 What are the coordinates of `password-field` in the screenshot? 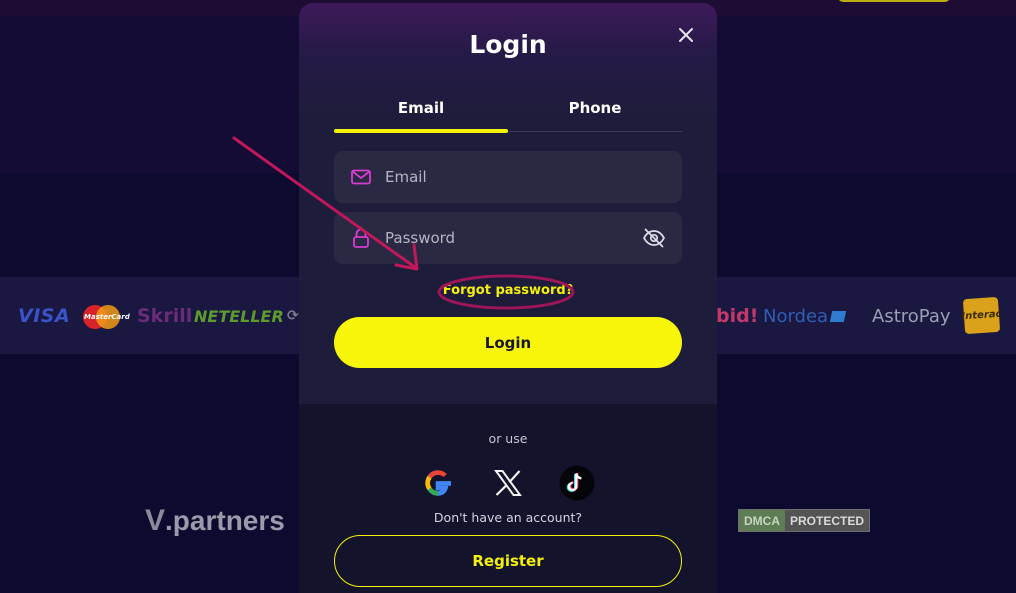 It's located at (508, 238).